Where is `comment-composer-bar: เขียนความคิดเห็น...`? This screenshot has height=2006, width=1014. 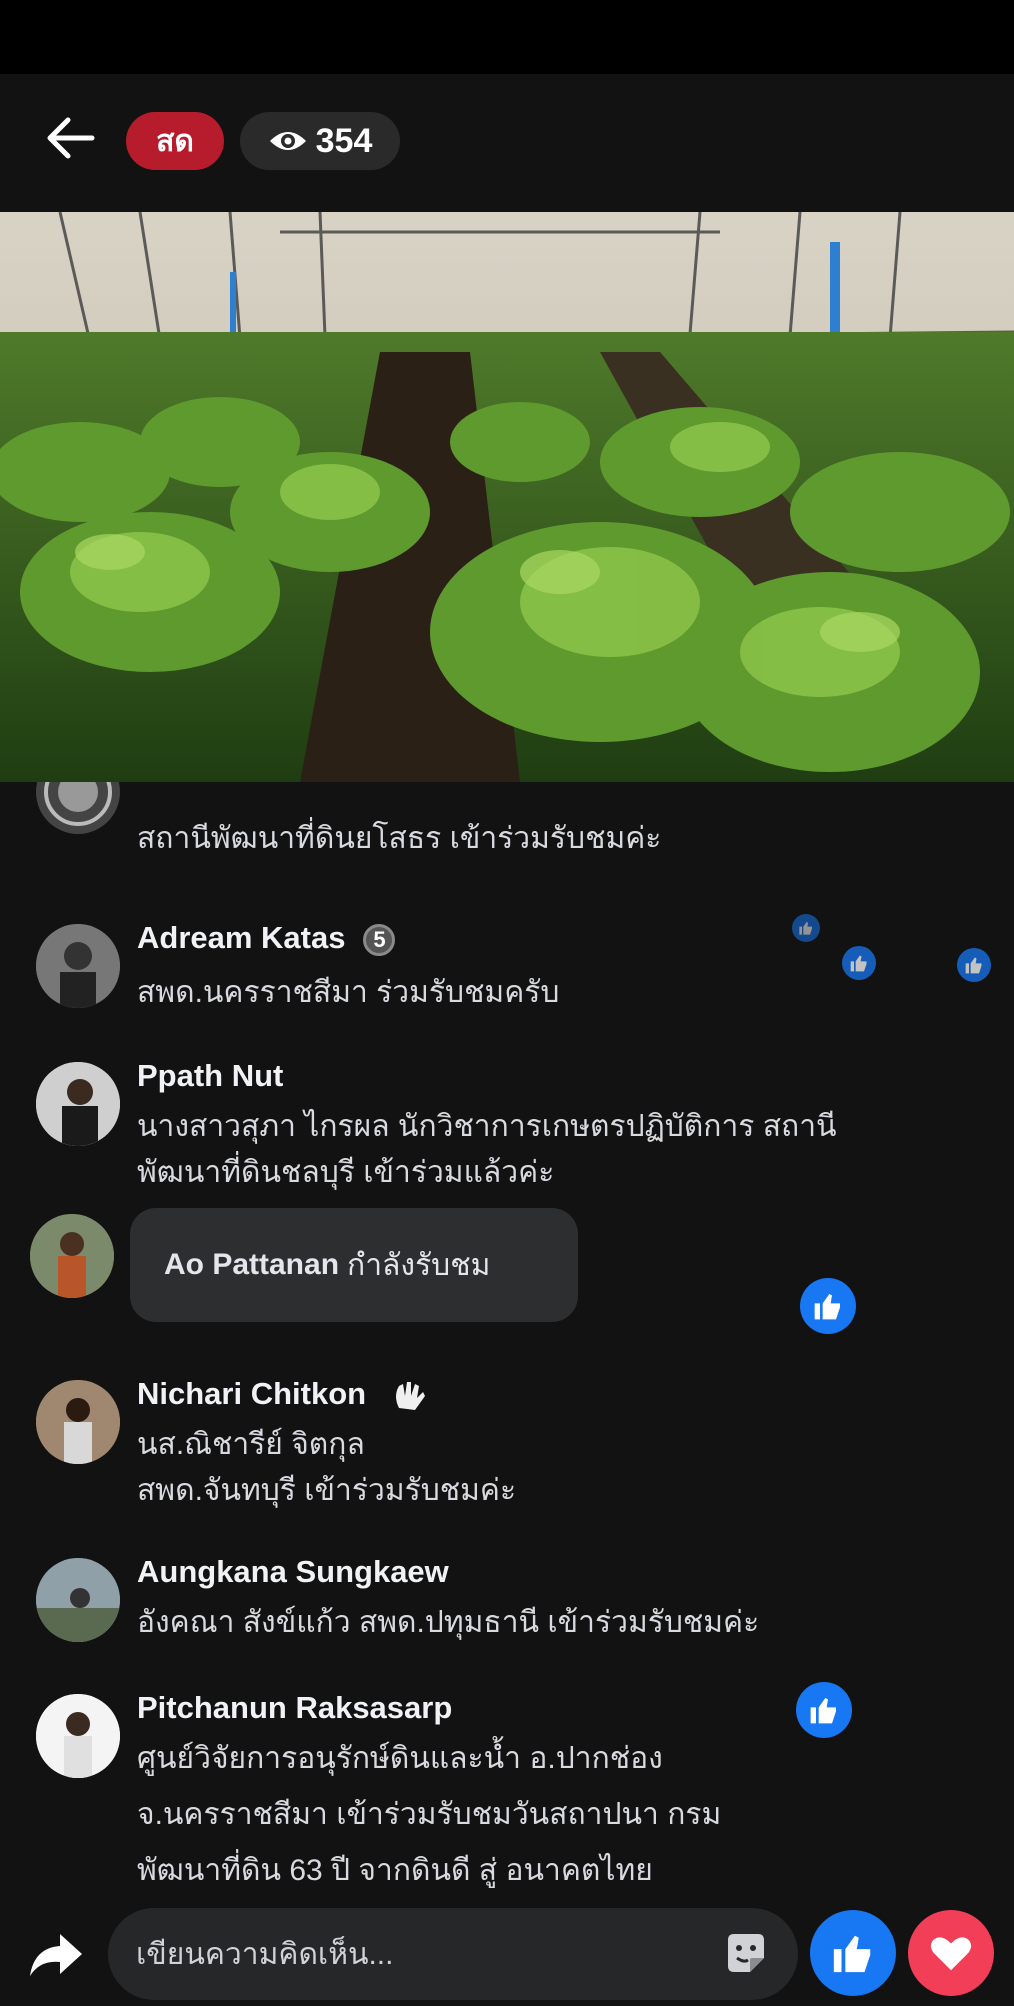
comment-composer-bar: เขียนความคิดเห็น... is located at coordinates (507, 1954).